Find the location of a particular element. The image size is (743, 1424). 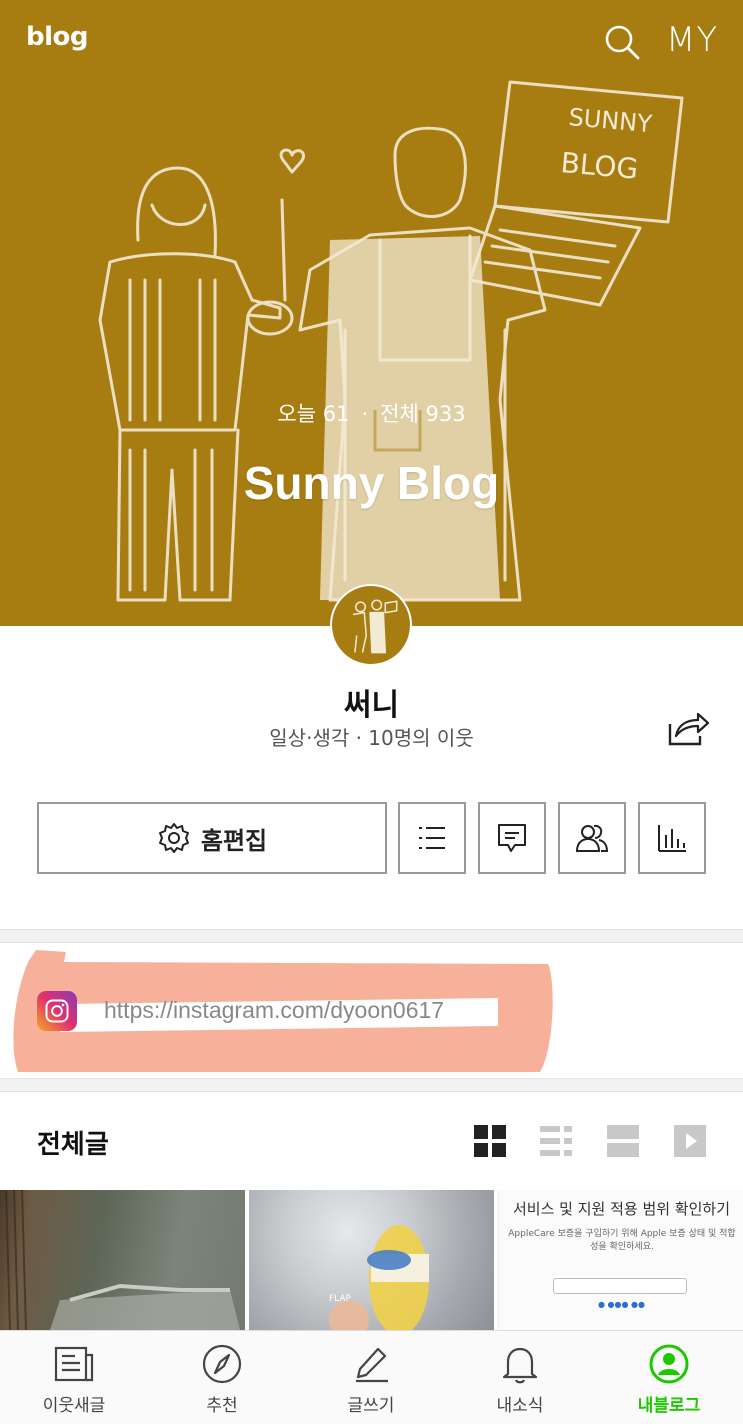

nickname: 써니 is located at coordinates (371, 705).